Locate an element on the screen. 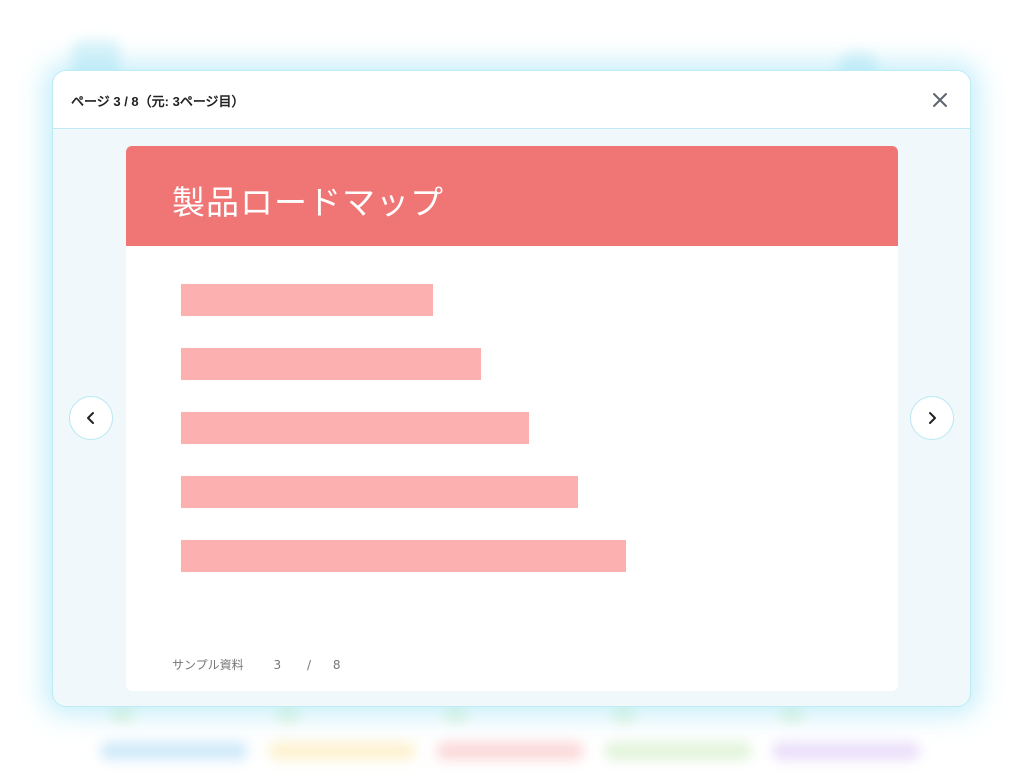  chevron-left-icon is located at coordinates (90, 418).